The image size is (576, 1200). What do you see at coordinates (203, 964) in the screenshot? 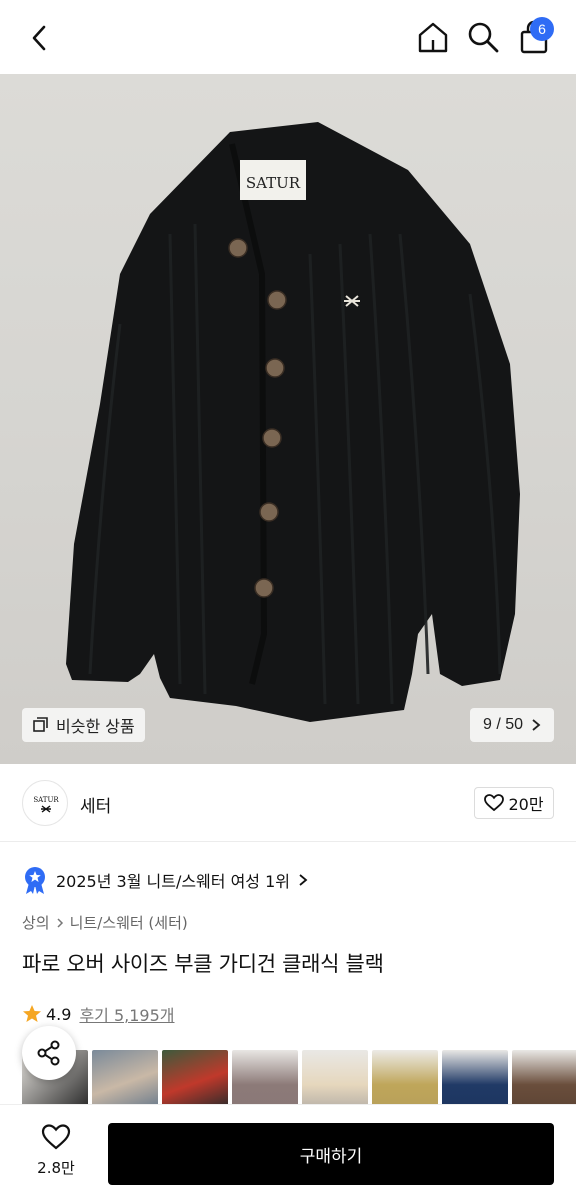
I see `product-title: 파로 오버 사이즈 부클 가디건 클래식 블랙` at bounding box center [203, 964].